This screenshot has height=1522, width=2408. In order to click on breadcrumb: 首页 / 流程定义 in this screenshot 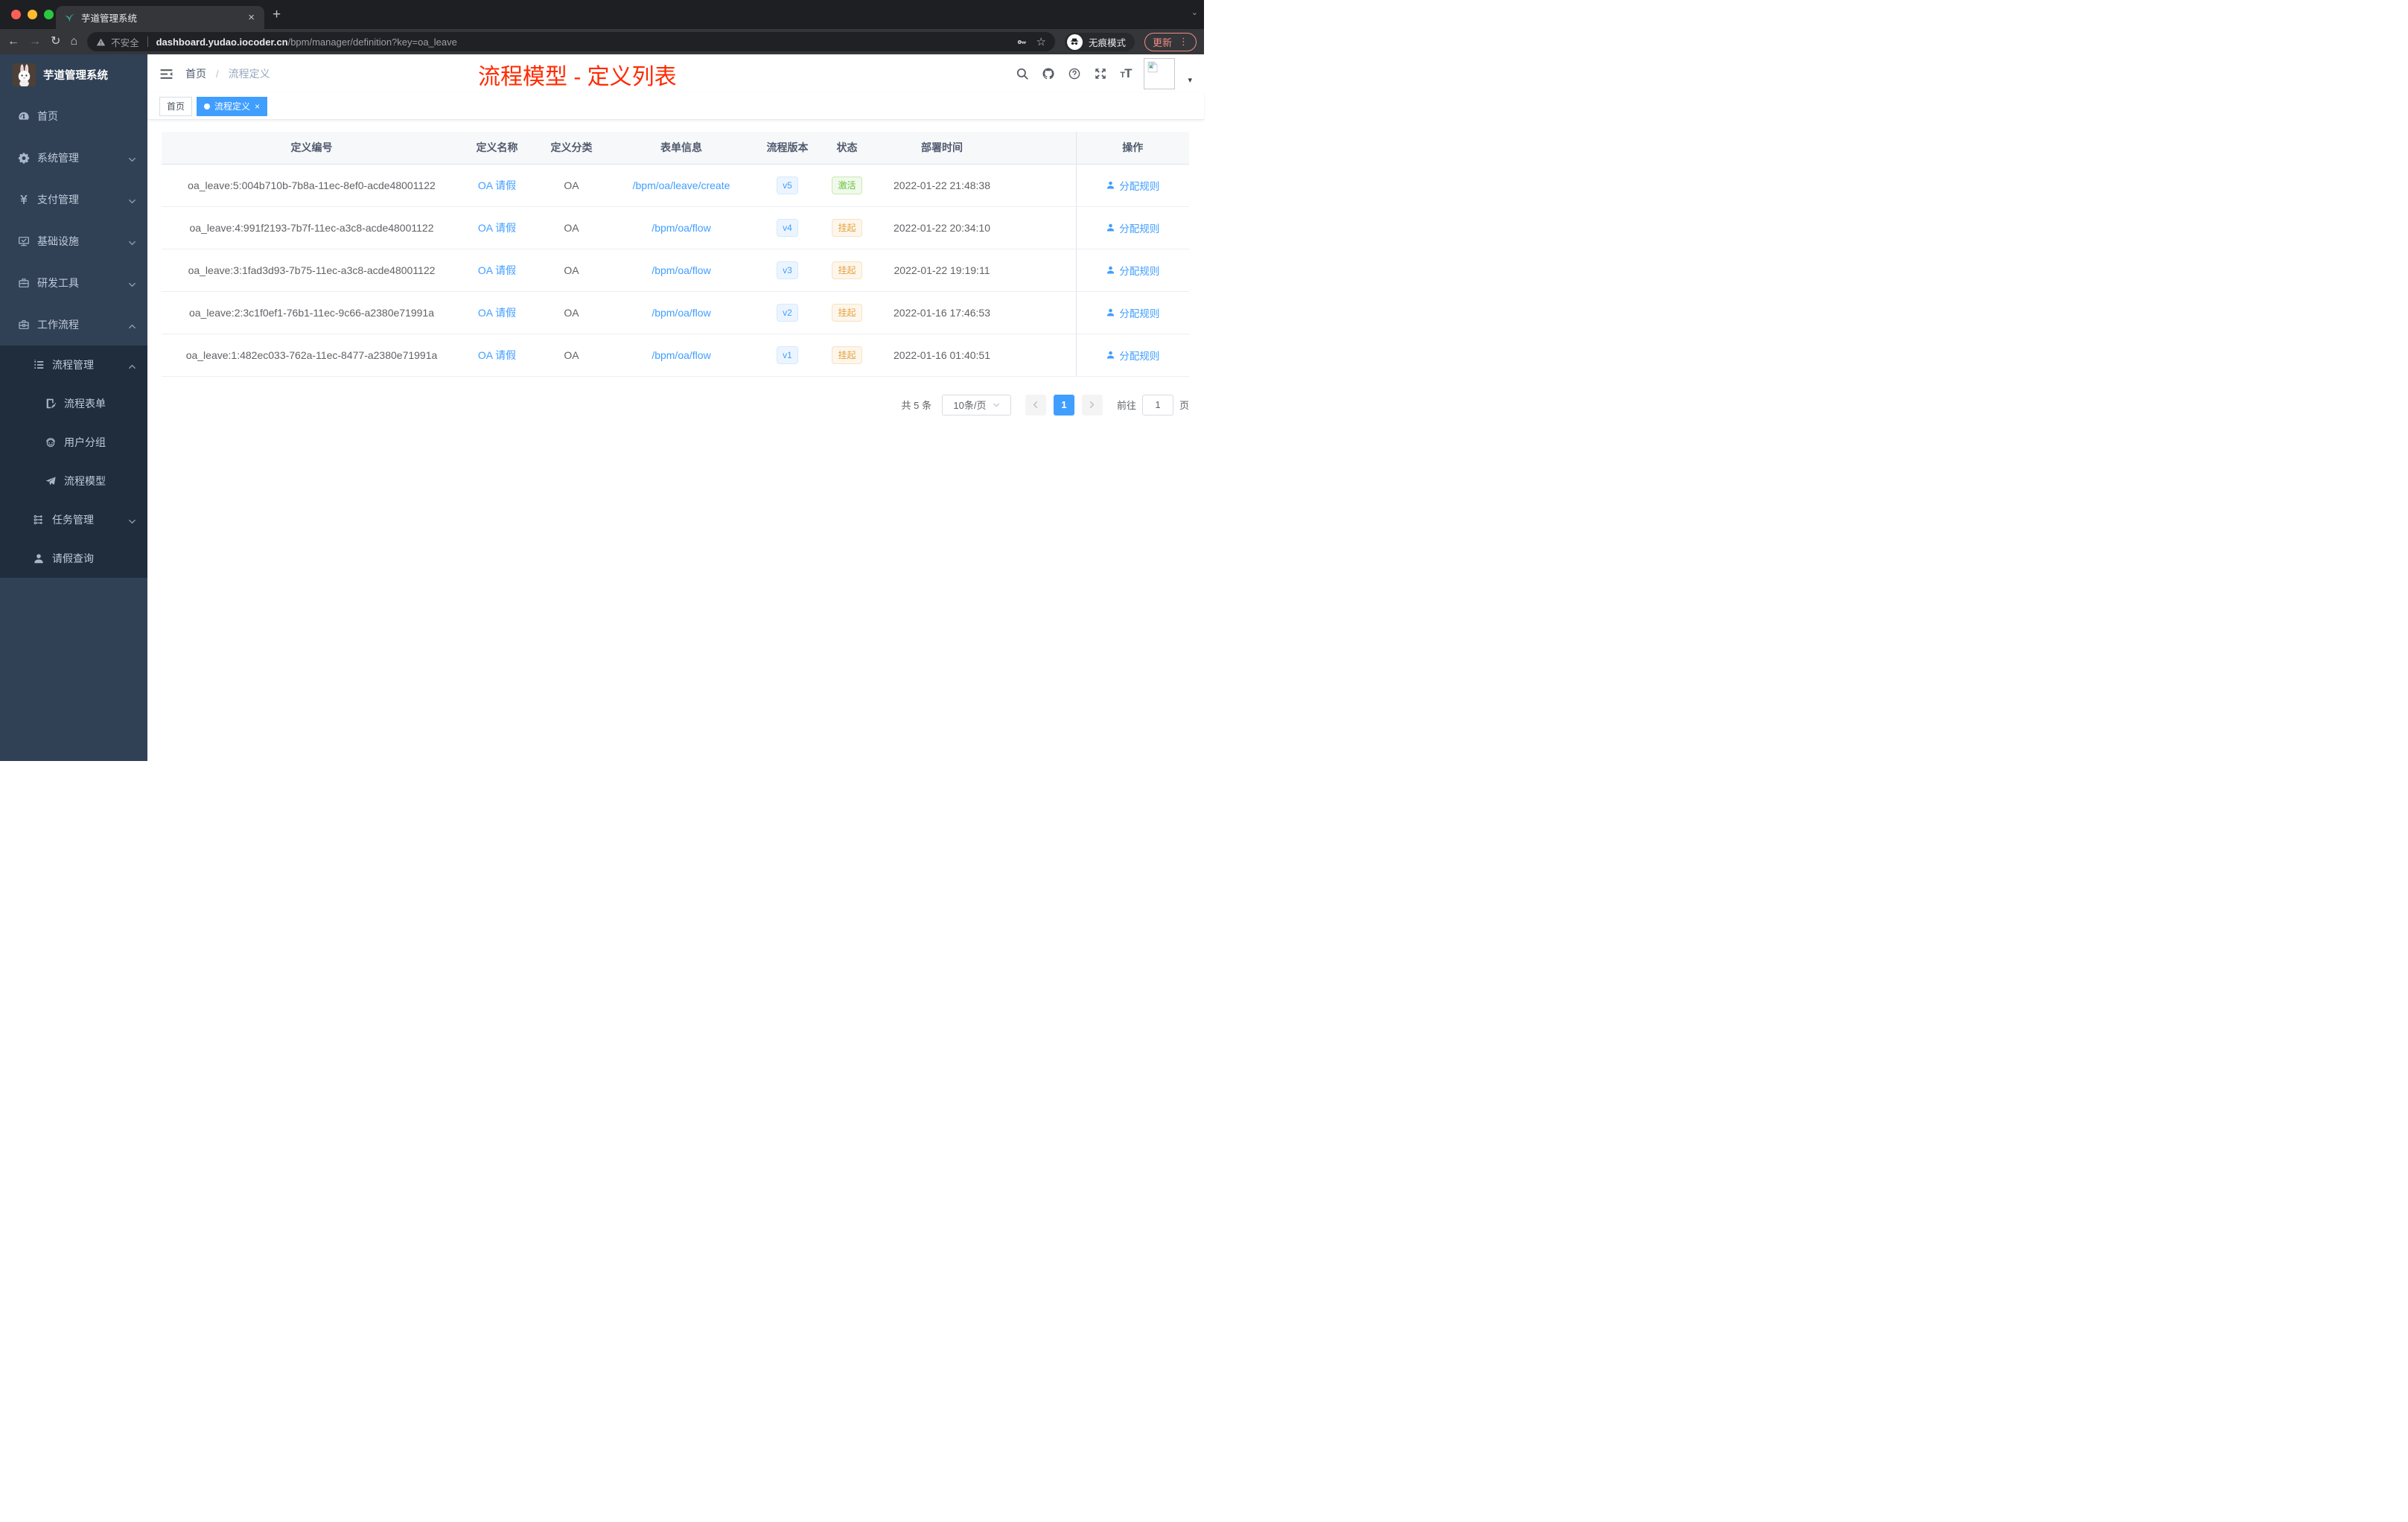, I will do `click(227, 73)`.